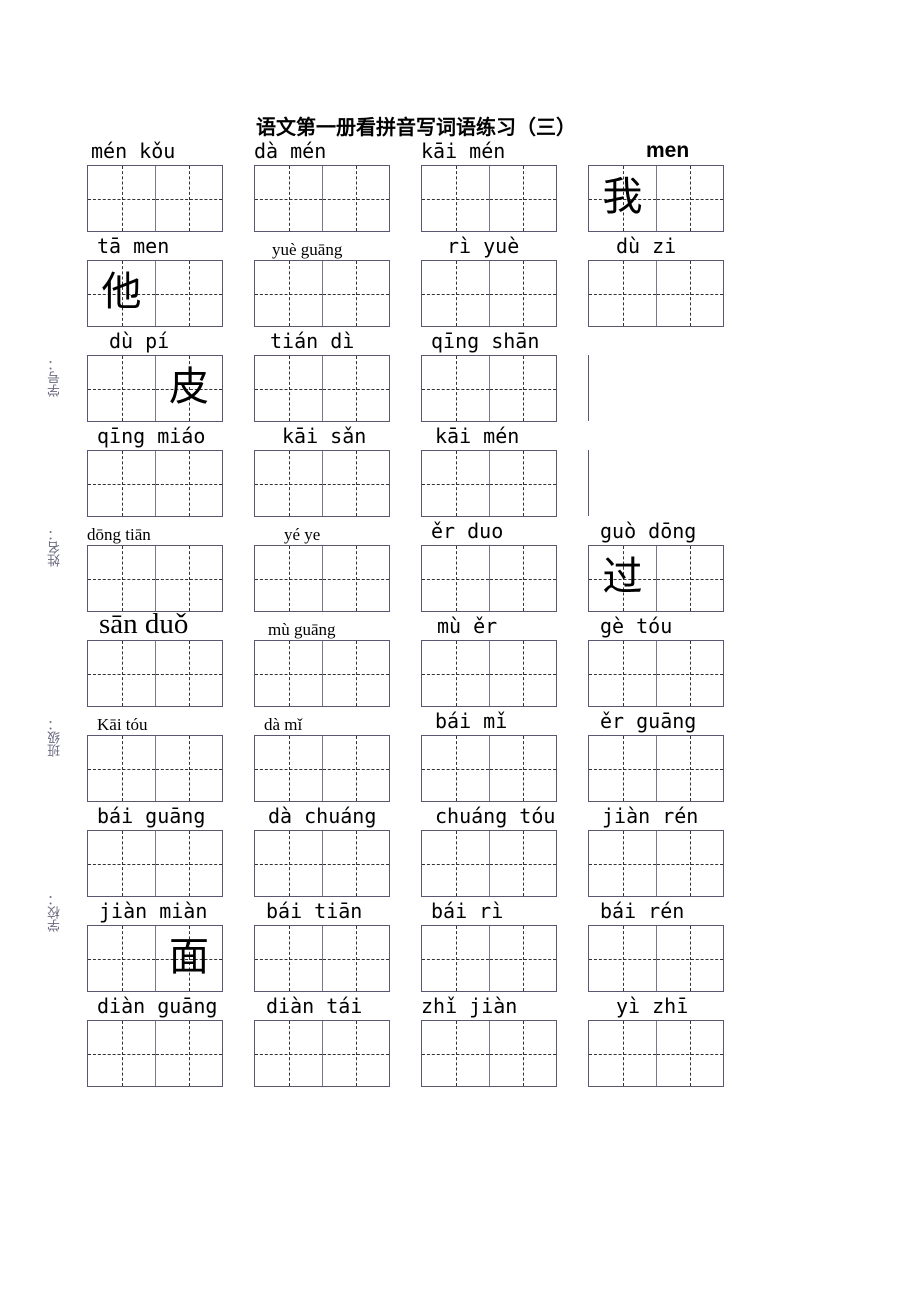  What do you see at coordinates (283, 724) in the screenshot?
I see `pinyin-prompt: dà mǐ` at bounding box center [283, 724].